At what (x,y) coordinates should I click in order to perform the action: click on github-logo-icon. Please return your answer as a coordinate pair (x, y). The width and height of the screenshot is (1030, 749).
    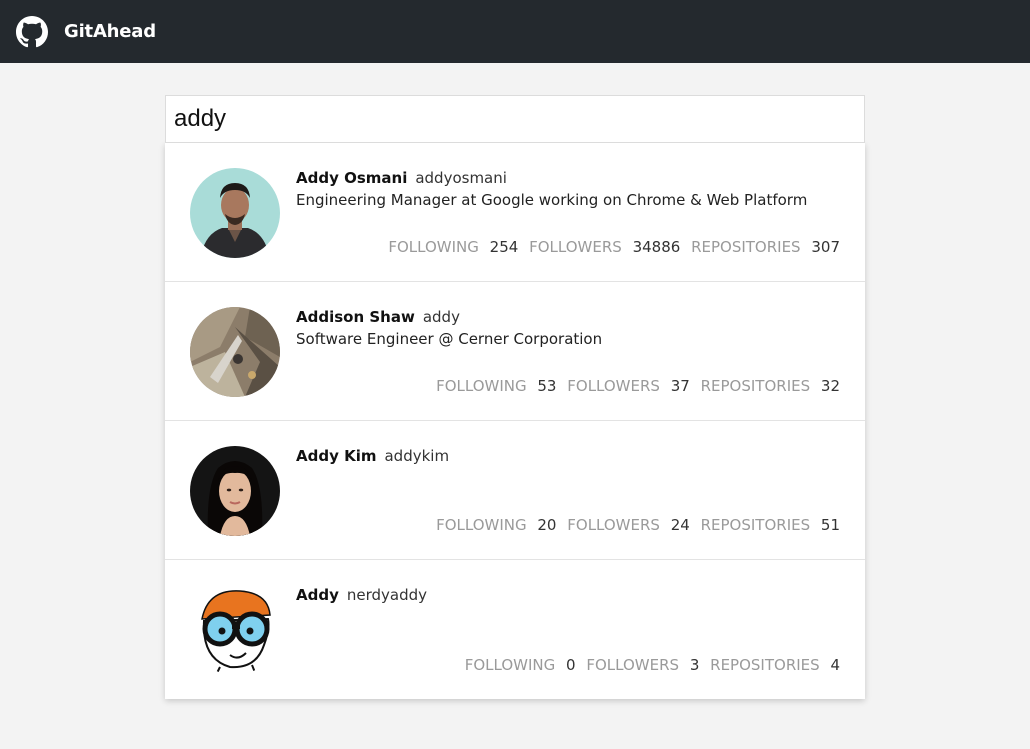
    Looking at the image, I should click on (32, 31).